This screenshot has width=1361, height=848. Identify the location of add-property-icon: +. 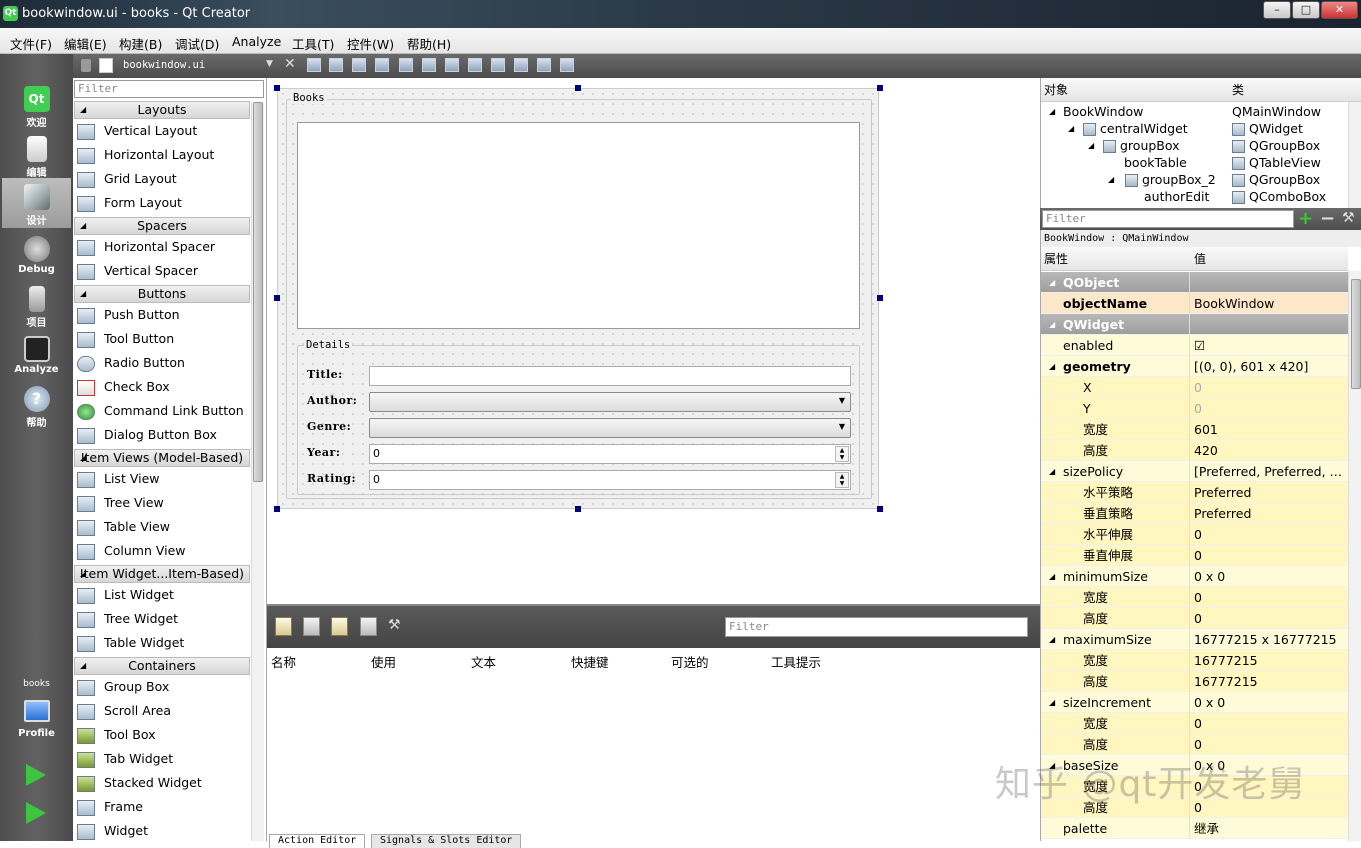
(1305, 218).